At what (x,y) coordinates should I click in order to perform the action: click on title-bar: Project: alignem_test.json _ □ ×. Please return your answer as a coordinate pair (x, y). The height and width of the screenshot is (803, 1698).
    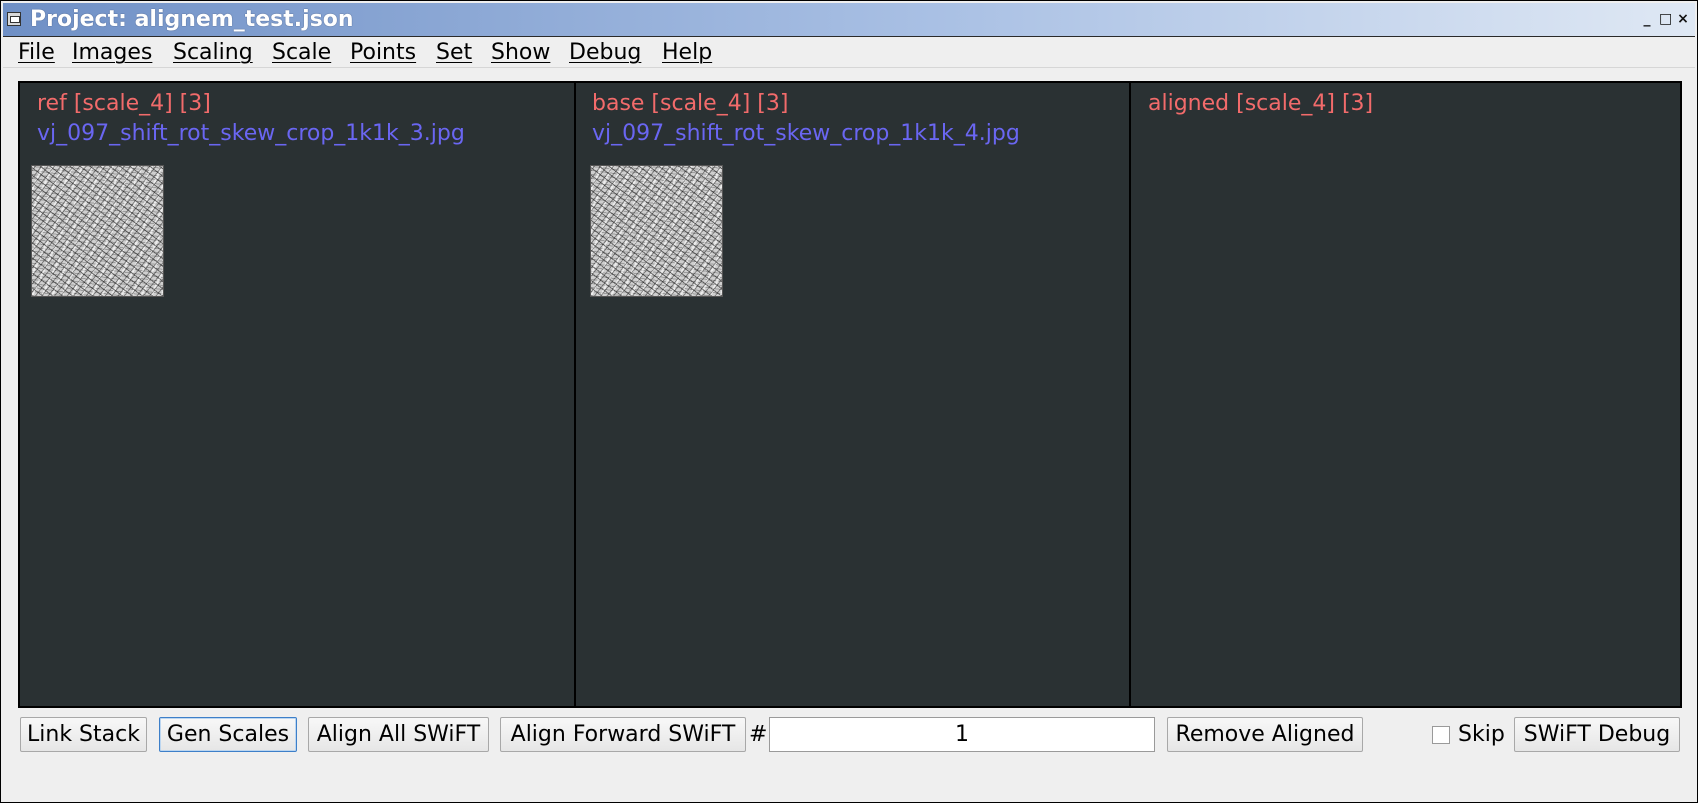
    Looking at the image, I should click on (849, 20).